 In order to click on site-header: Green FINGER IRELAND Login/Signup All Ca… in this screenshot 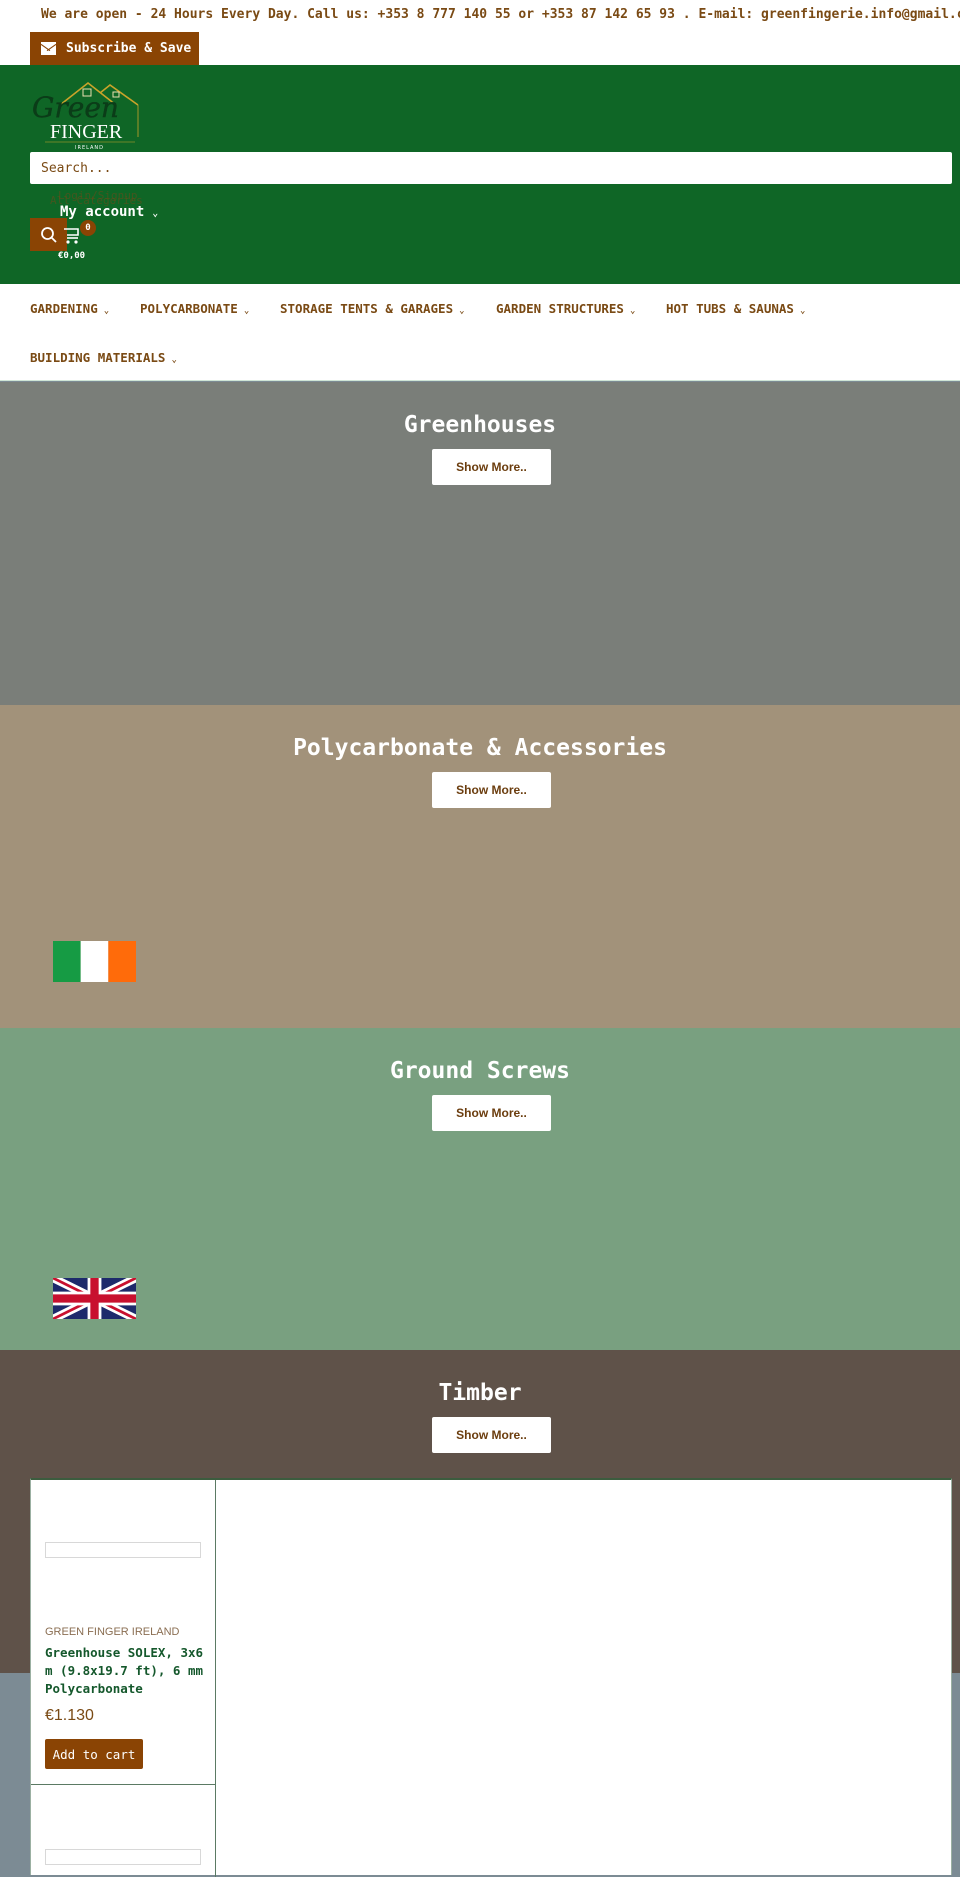, I will do `click(480, 174)`.